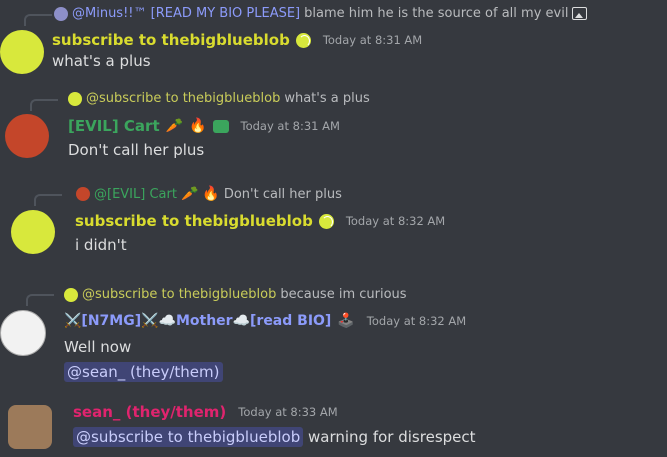 The width and height of the screenshot is (667, 457). Describe the element at coordinates (346, 321) in the screenshot. I see `joystick-icon: 🕹️` at that location.